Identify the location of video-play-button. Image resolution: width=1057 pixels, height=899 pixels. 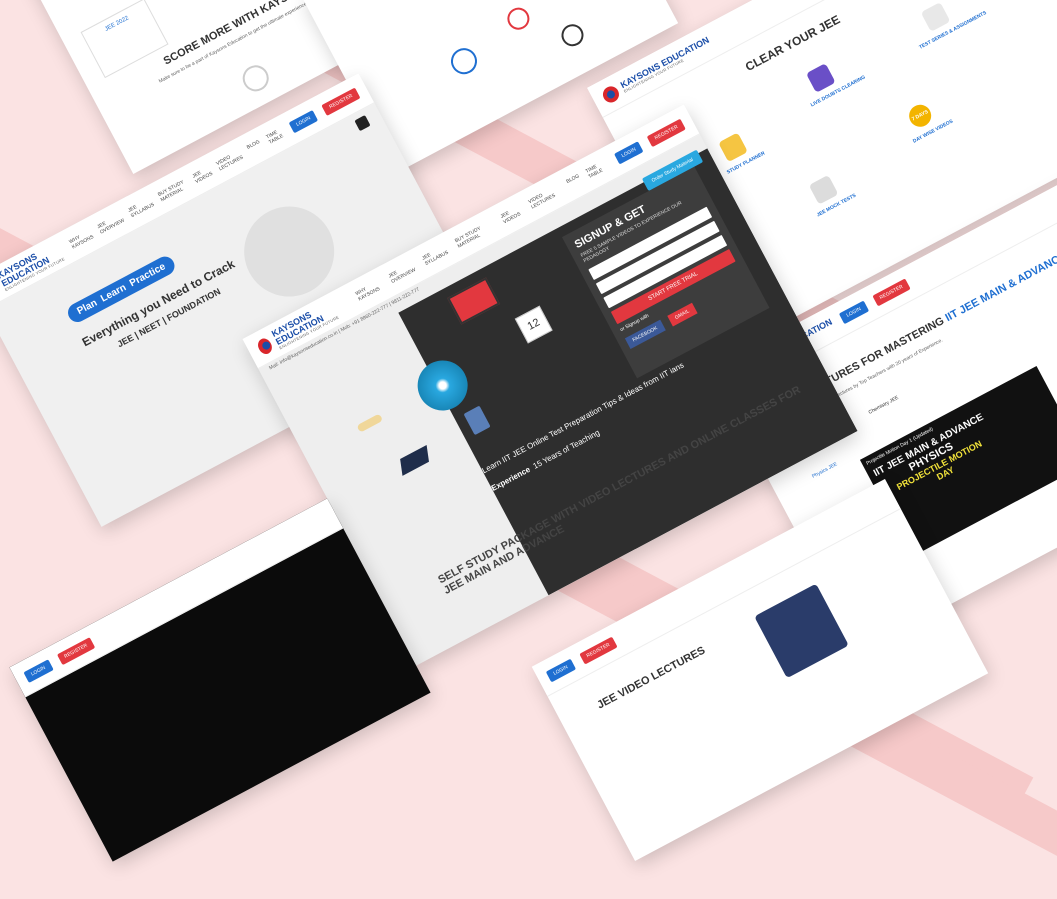
(362, 123).